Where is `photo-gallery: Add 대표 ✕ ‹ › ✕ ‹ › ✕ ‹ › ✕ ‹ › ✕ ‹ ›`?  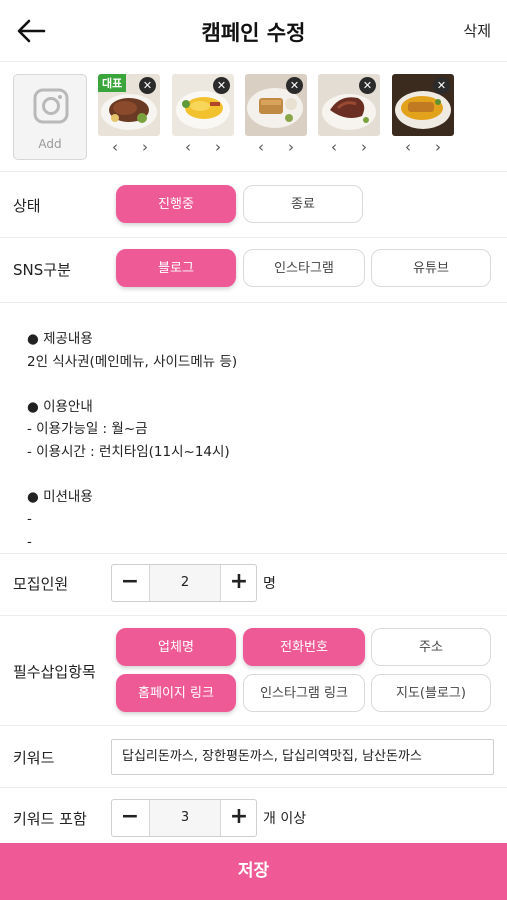 photo-gallery: Add 대표 ✕ ‹ › ✕ ‹ › ✕ ‹ › ✕ ‹ › ✕ ‹ › is located at coordinates (253, 117).